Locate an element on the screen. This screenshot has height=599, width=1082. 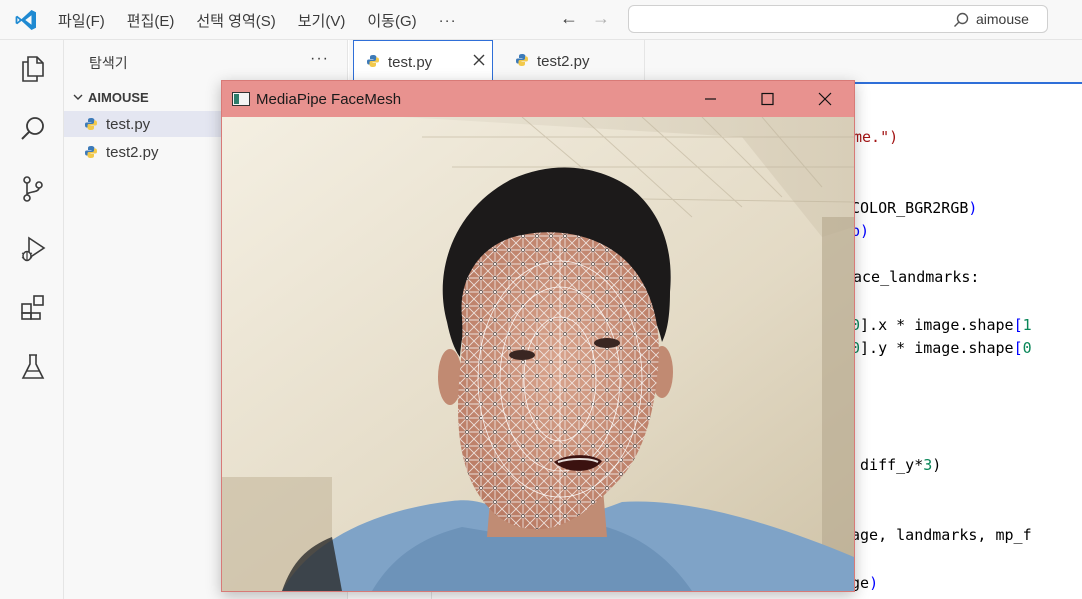
code-line: ace_landmarks: is located at coordinates (916, 277).